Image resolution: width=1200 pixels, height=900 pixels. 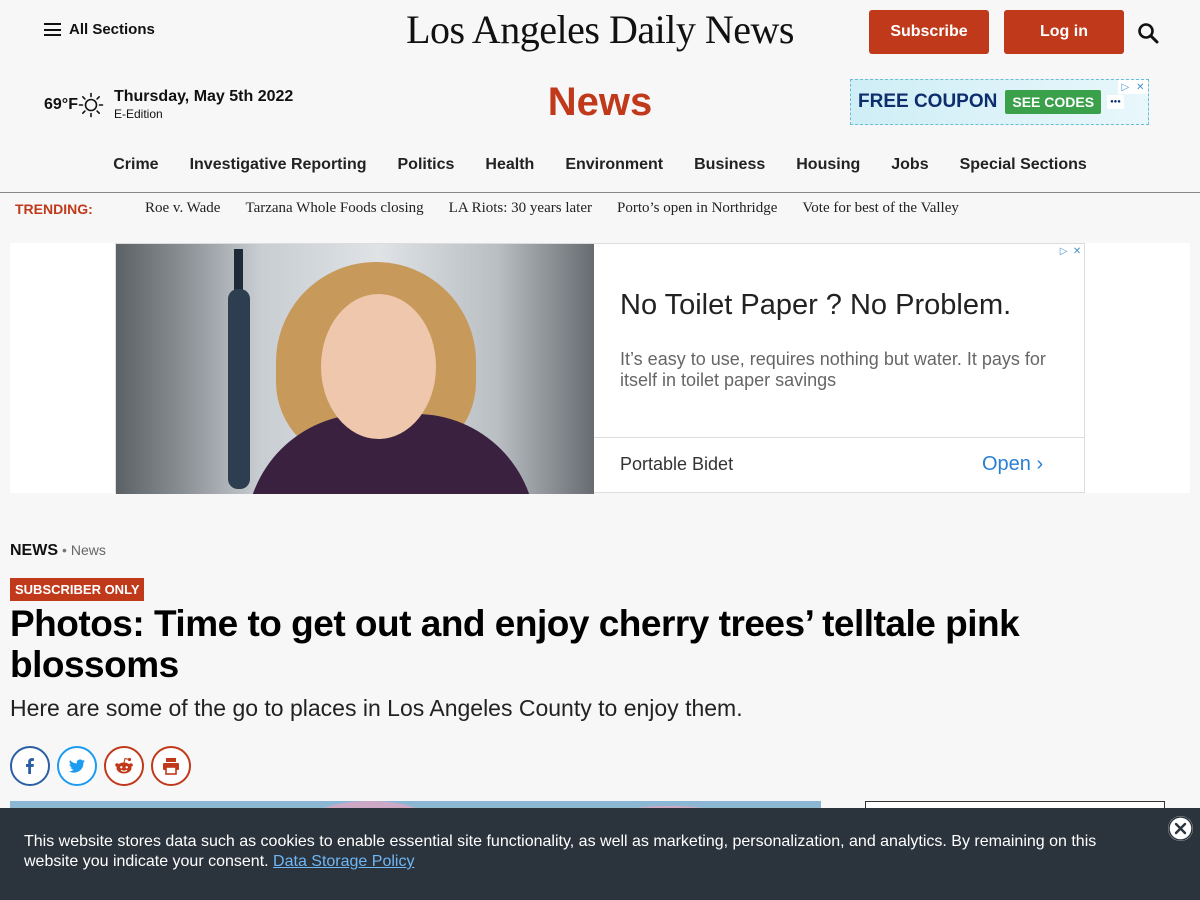 What do you see at coordinates (697, 208) in the screenshot?
I see `trending-link: Porto’s open in Northridge` at bounding box center [697, 208].